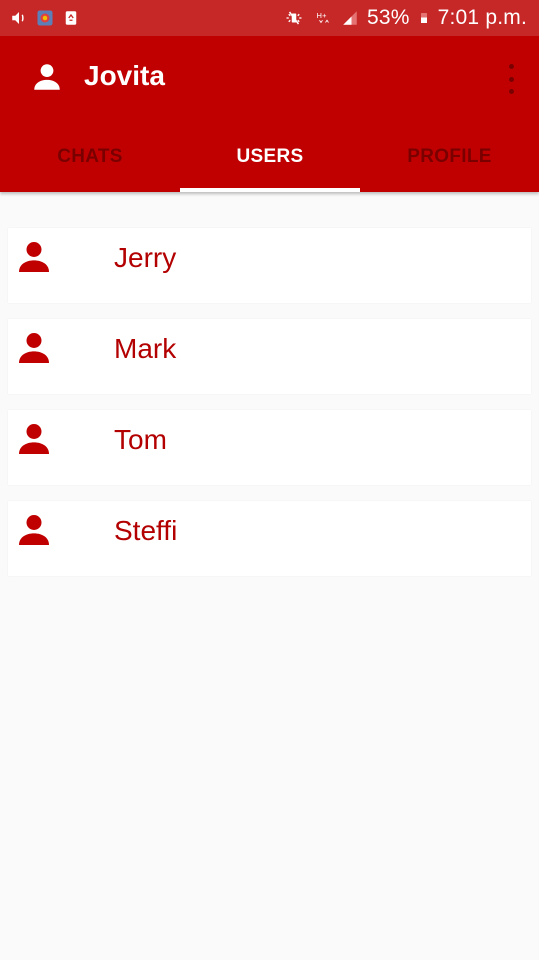 This screenshot has height=960, width=539. Describe the element at coordinates (145, 348) in the screenshot. I see `user-name: Mark` at that location.